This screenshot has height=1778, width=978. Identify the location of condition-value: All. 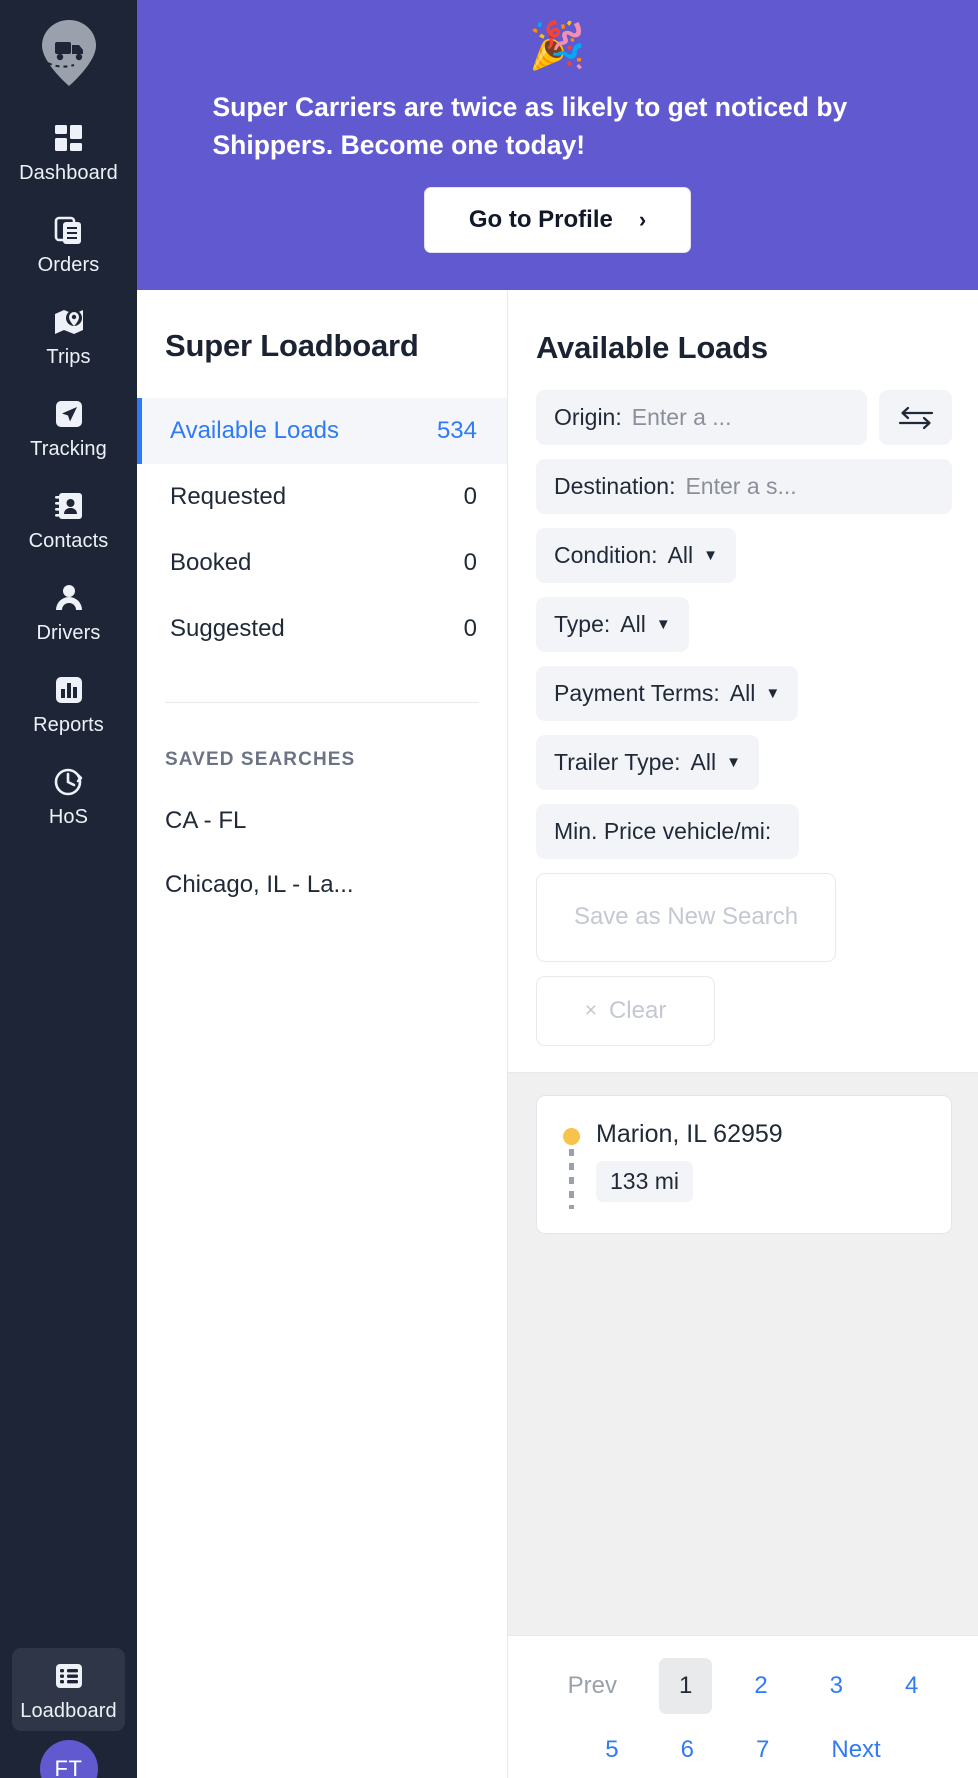
(680, 555).